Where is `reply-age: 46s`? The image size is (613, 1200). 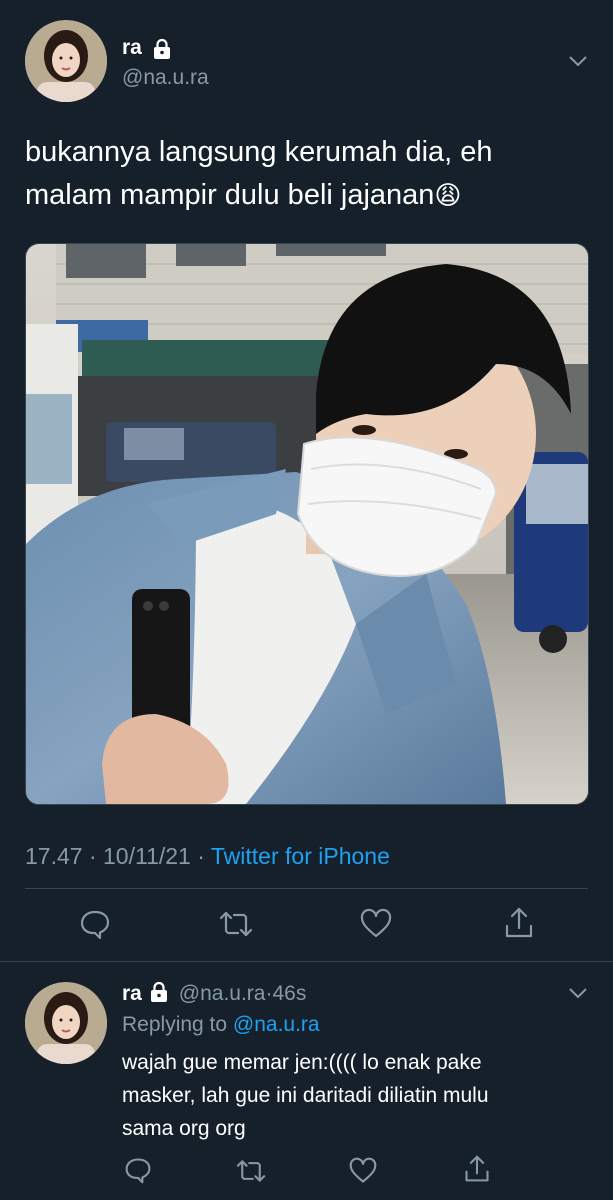 reply-age: 46s is located at coordinates (289, 993).